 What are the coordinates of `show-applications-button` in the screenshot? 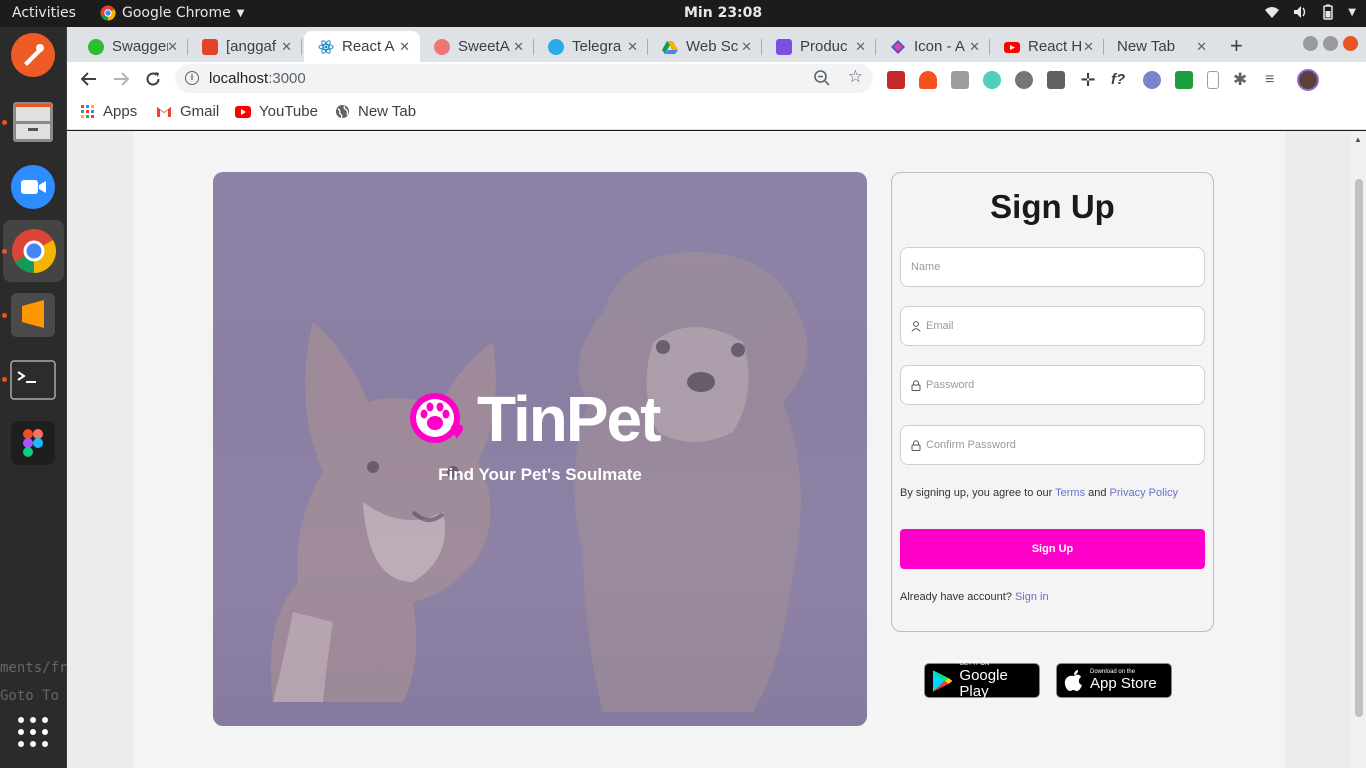 It's located at (33, 732).